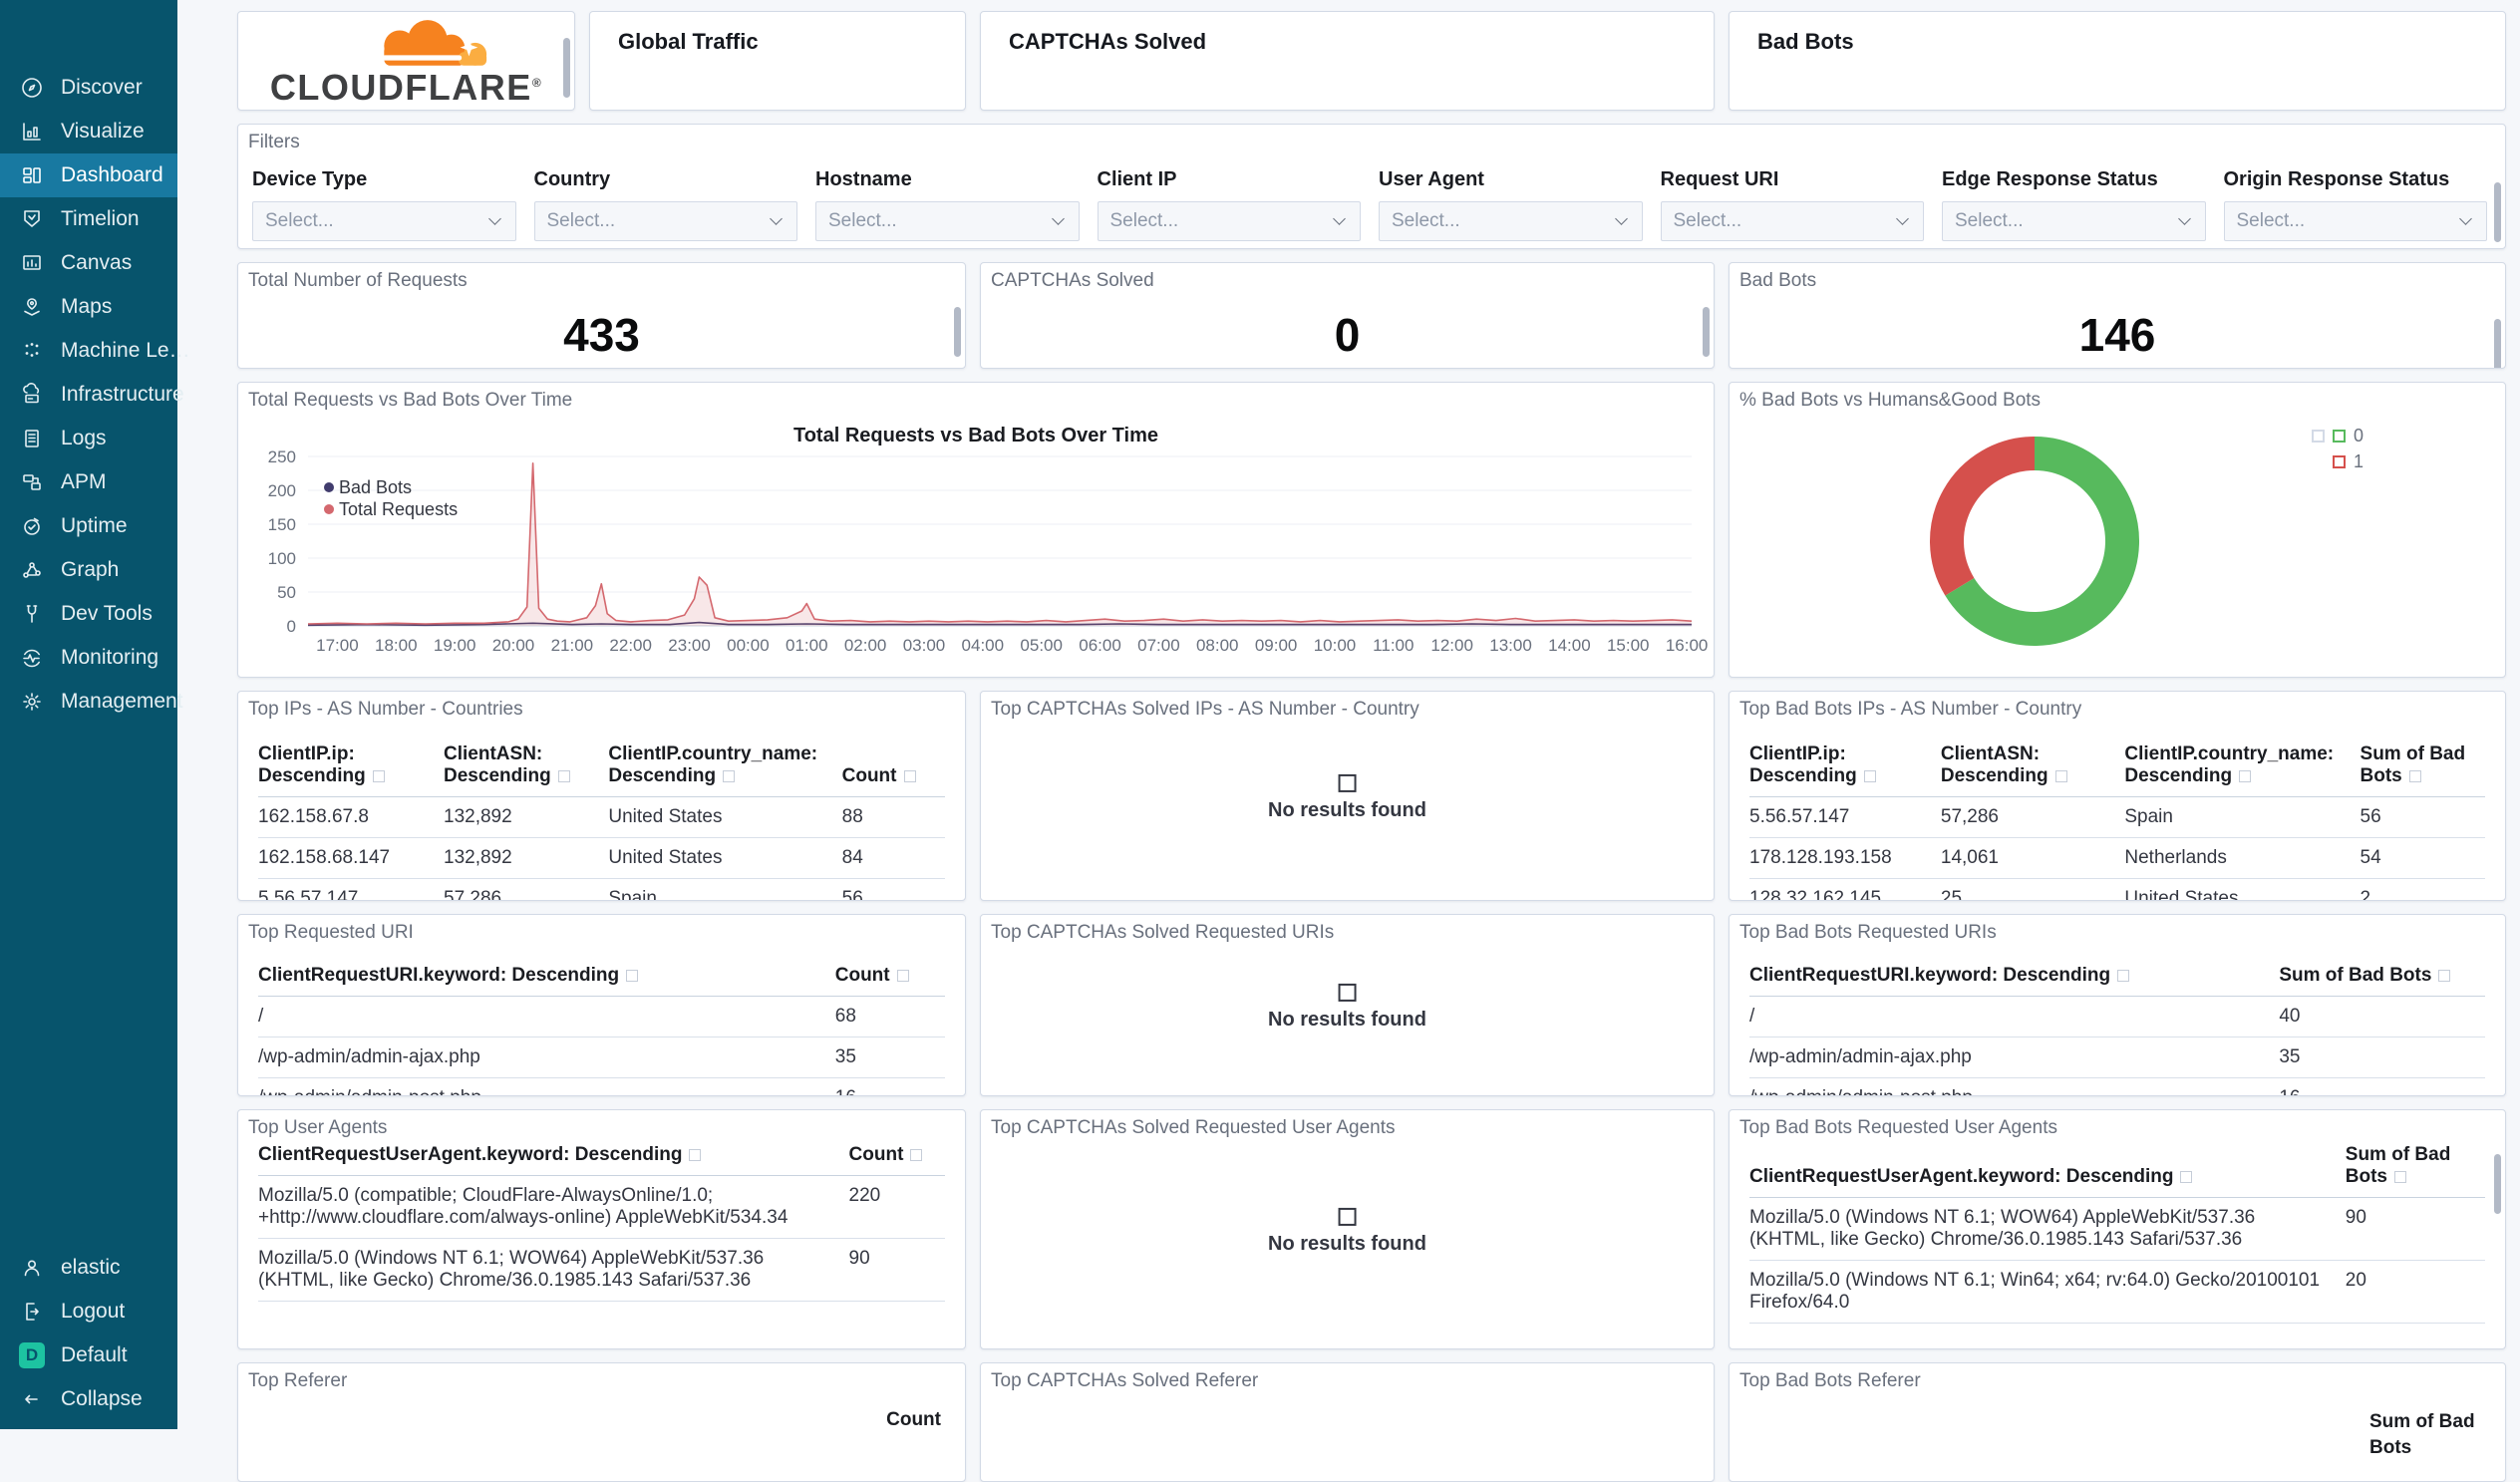 The image size is (2520, 1482). What do you see at coordinates (88, 614) in the screenshot?
I see `sidebar-item-dev-tools: Dev Tools` at bounding box center [88, 614].